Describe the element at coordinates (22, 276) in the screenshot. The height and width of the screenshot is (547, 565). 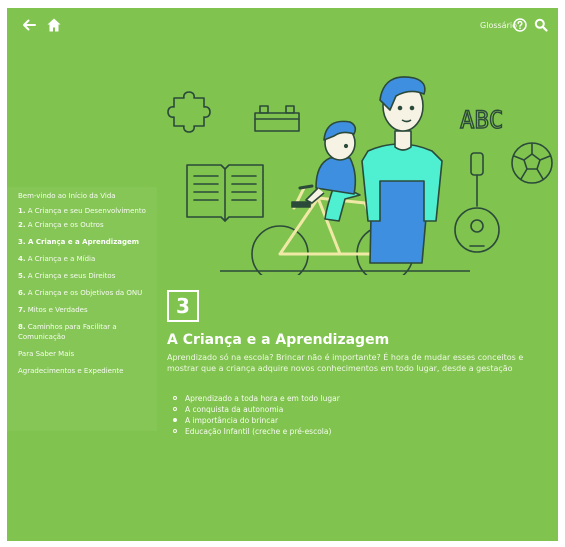
I see `sidebar-item-number: 5.` at that location.